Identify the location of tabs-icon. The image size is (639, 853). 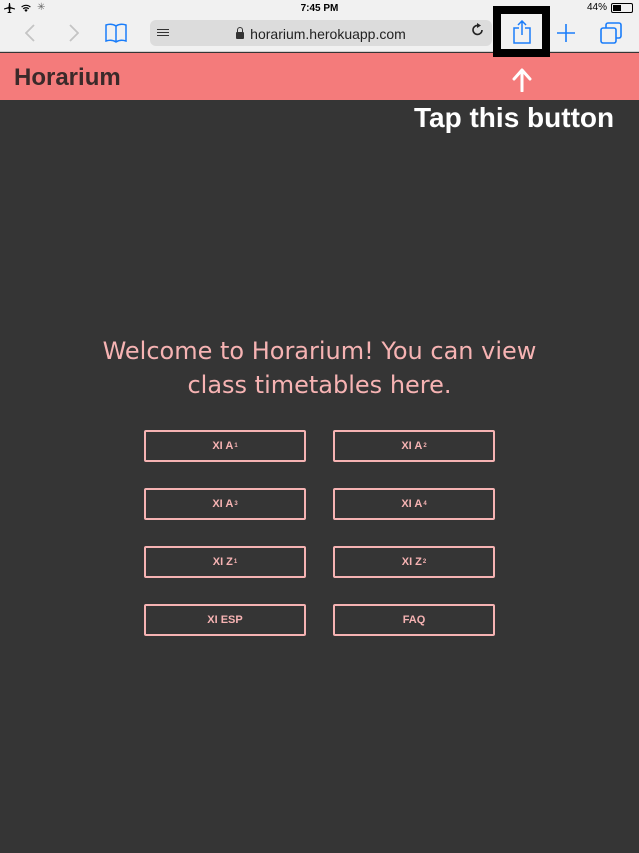
(611, 33).